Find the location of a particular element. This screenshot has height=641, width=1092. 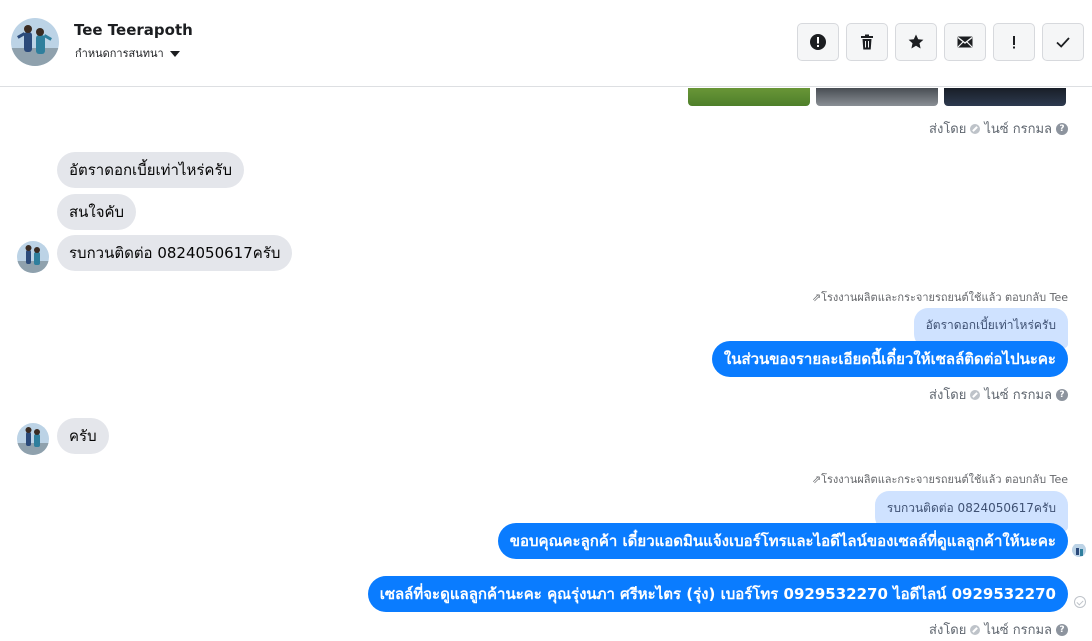

alert-circle-icon is located at coordinates (818, 42).